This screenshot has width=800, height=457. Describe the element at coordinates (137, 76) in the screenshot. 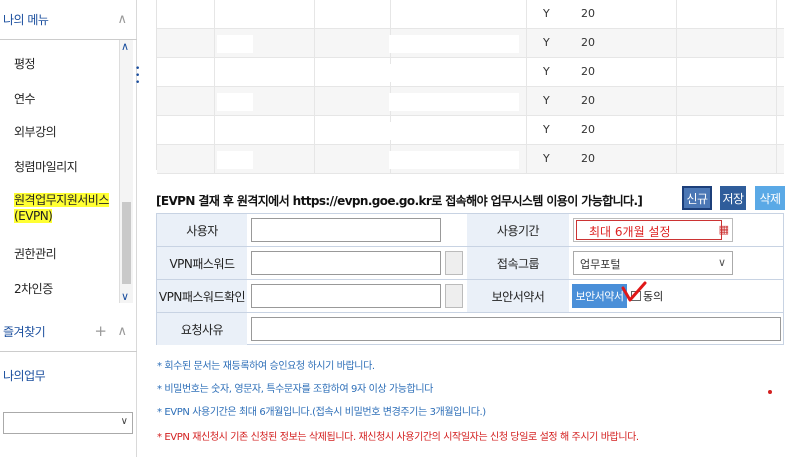

I see `panel-resize-handle-icon: • • •` at that location.